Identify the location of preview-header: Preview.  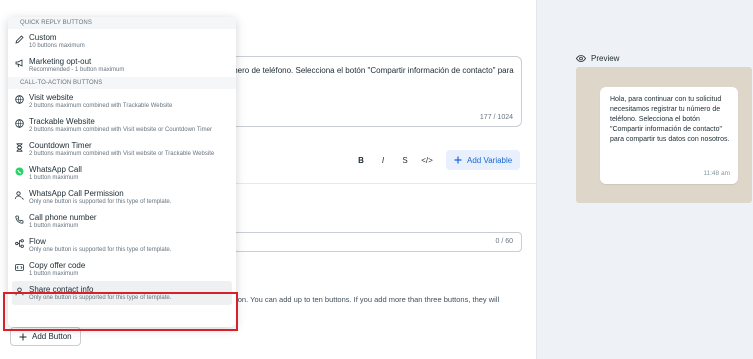
(597, 58).